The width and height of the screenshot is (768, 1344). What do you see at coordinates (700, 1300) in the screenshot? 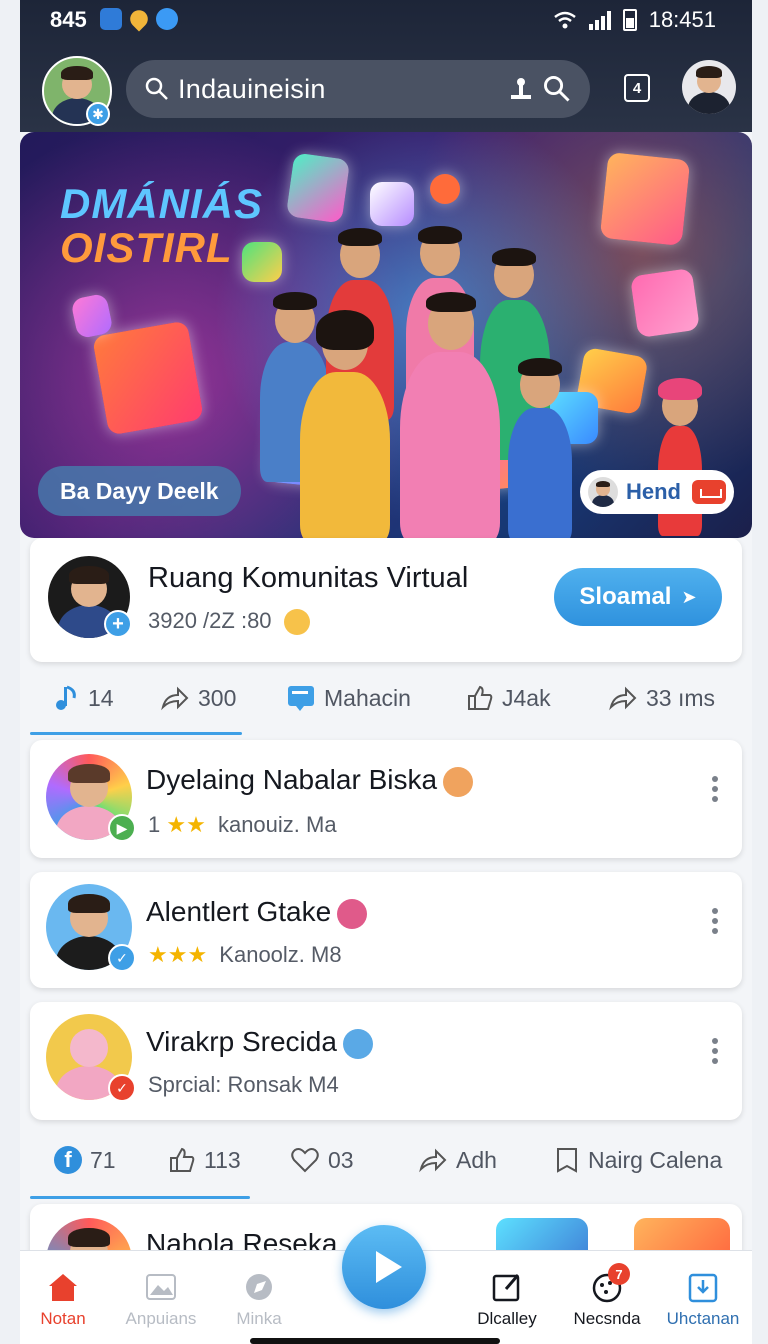
I see `nav-downloads: Uhctanan` at bounding box center [700, 1300].